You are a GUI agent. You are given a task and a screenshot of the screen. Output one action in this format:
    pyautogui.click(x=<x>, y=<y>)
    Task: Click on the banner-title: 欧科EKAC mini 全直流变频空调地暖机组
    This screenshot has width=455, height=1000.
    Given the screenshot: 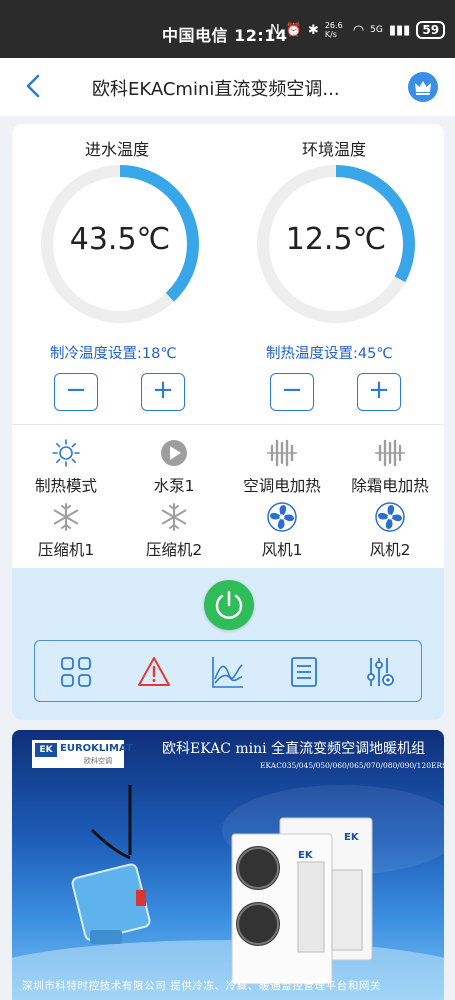 What is the action you would take?
    pyautogui.click(x=294, y=749)
    